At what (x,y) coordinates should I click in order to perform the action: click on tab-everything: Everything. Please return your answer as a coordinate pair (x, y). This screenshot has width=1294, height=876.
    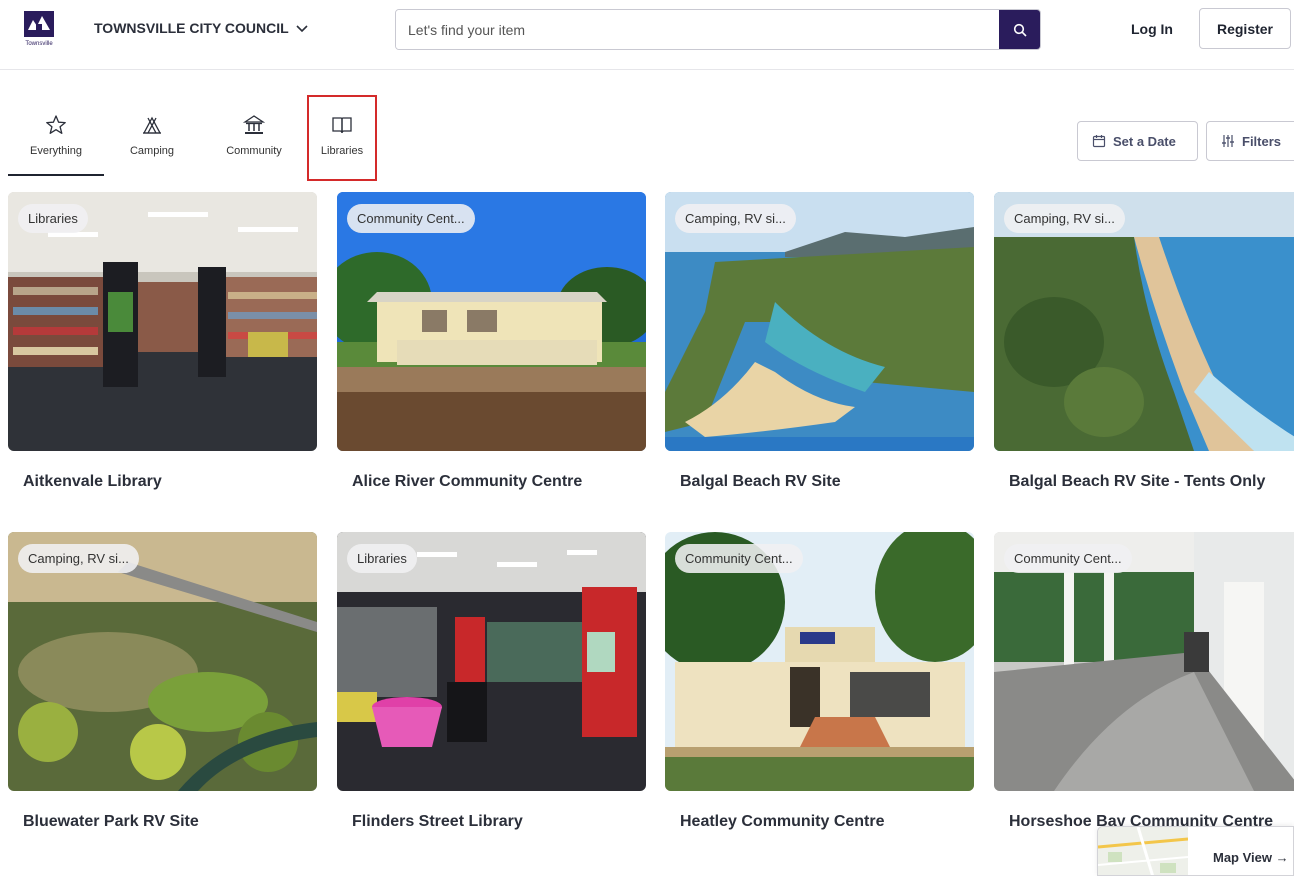
    Looking at the image, I should click on (56, 143).